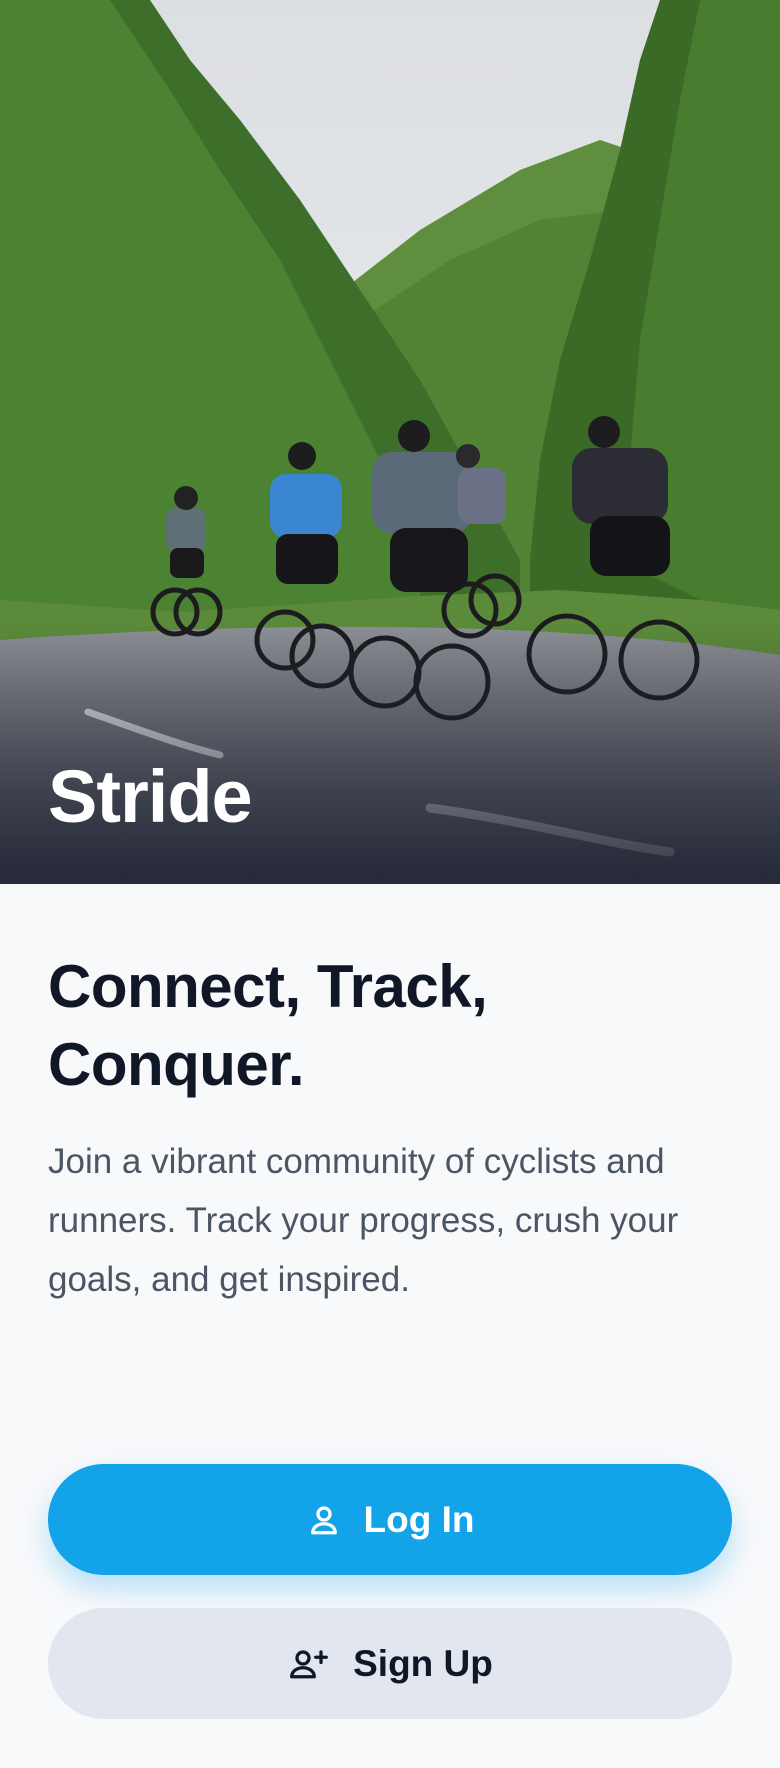  I want to click on user-icon, so click(323, 1519).